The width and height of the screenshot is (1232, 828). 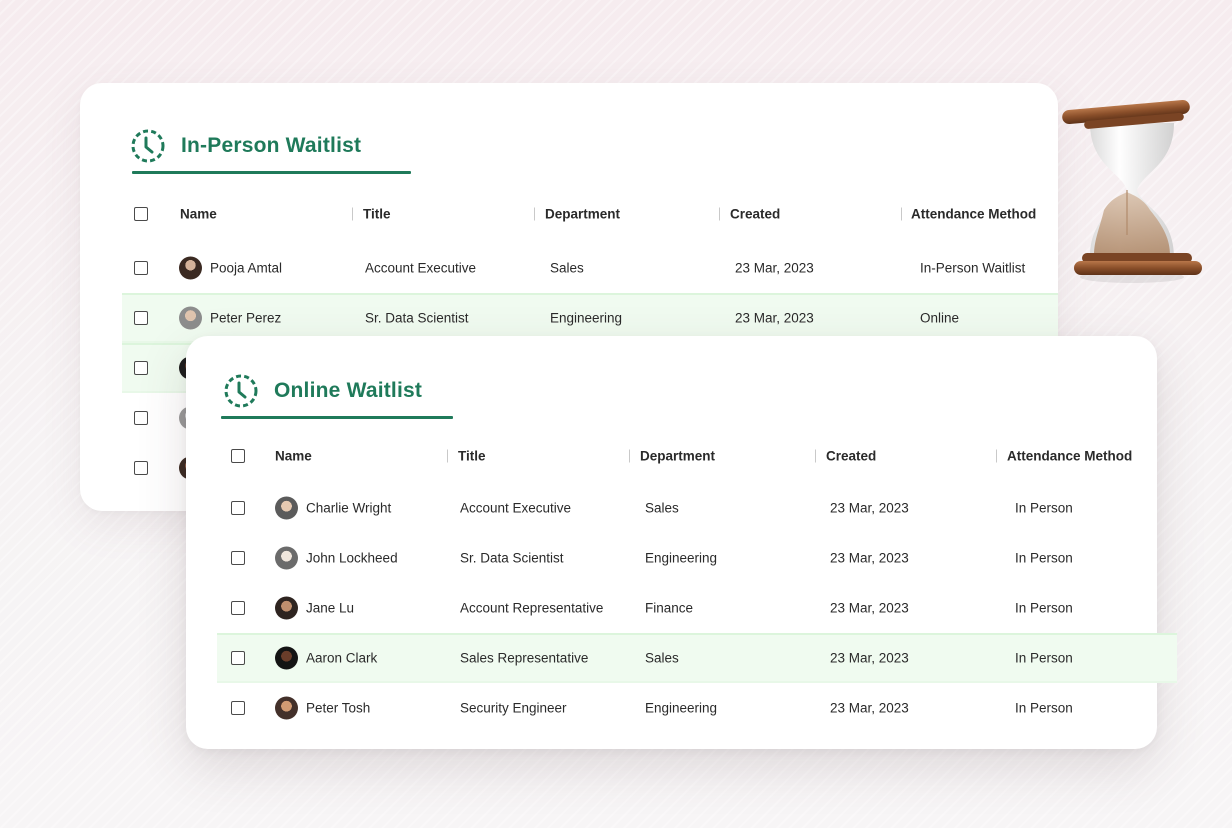 What do you see at coordinates (349, 508) in the screenshot?
I see `person-name: Charlie Wright` at bounding box center [349, 508].